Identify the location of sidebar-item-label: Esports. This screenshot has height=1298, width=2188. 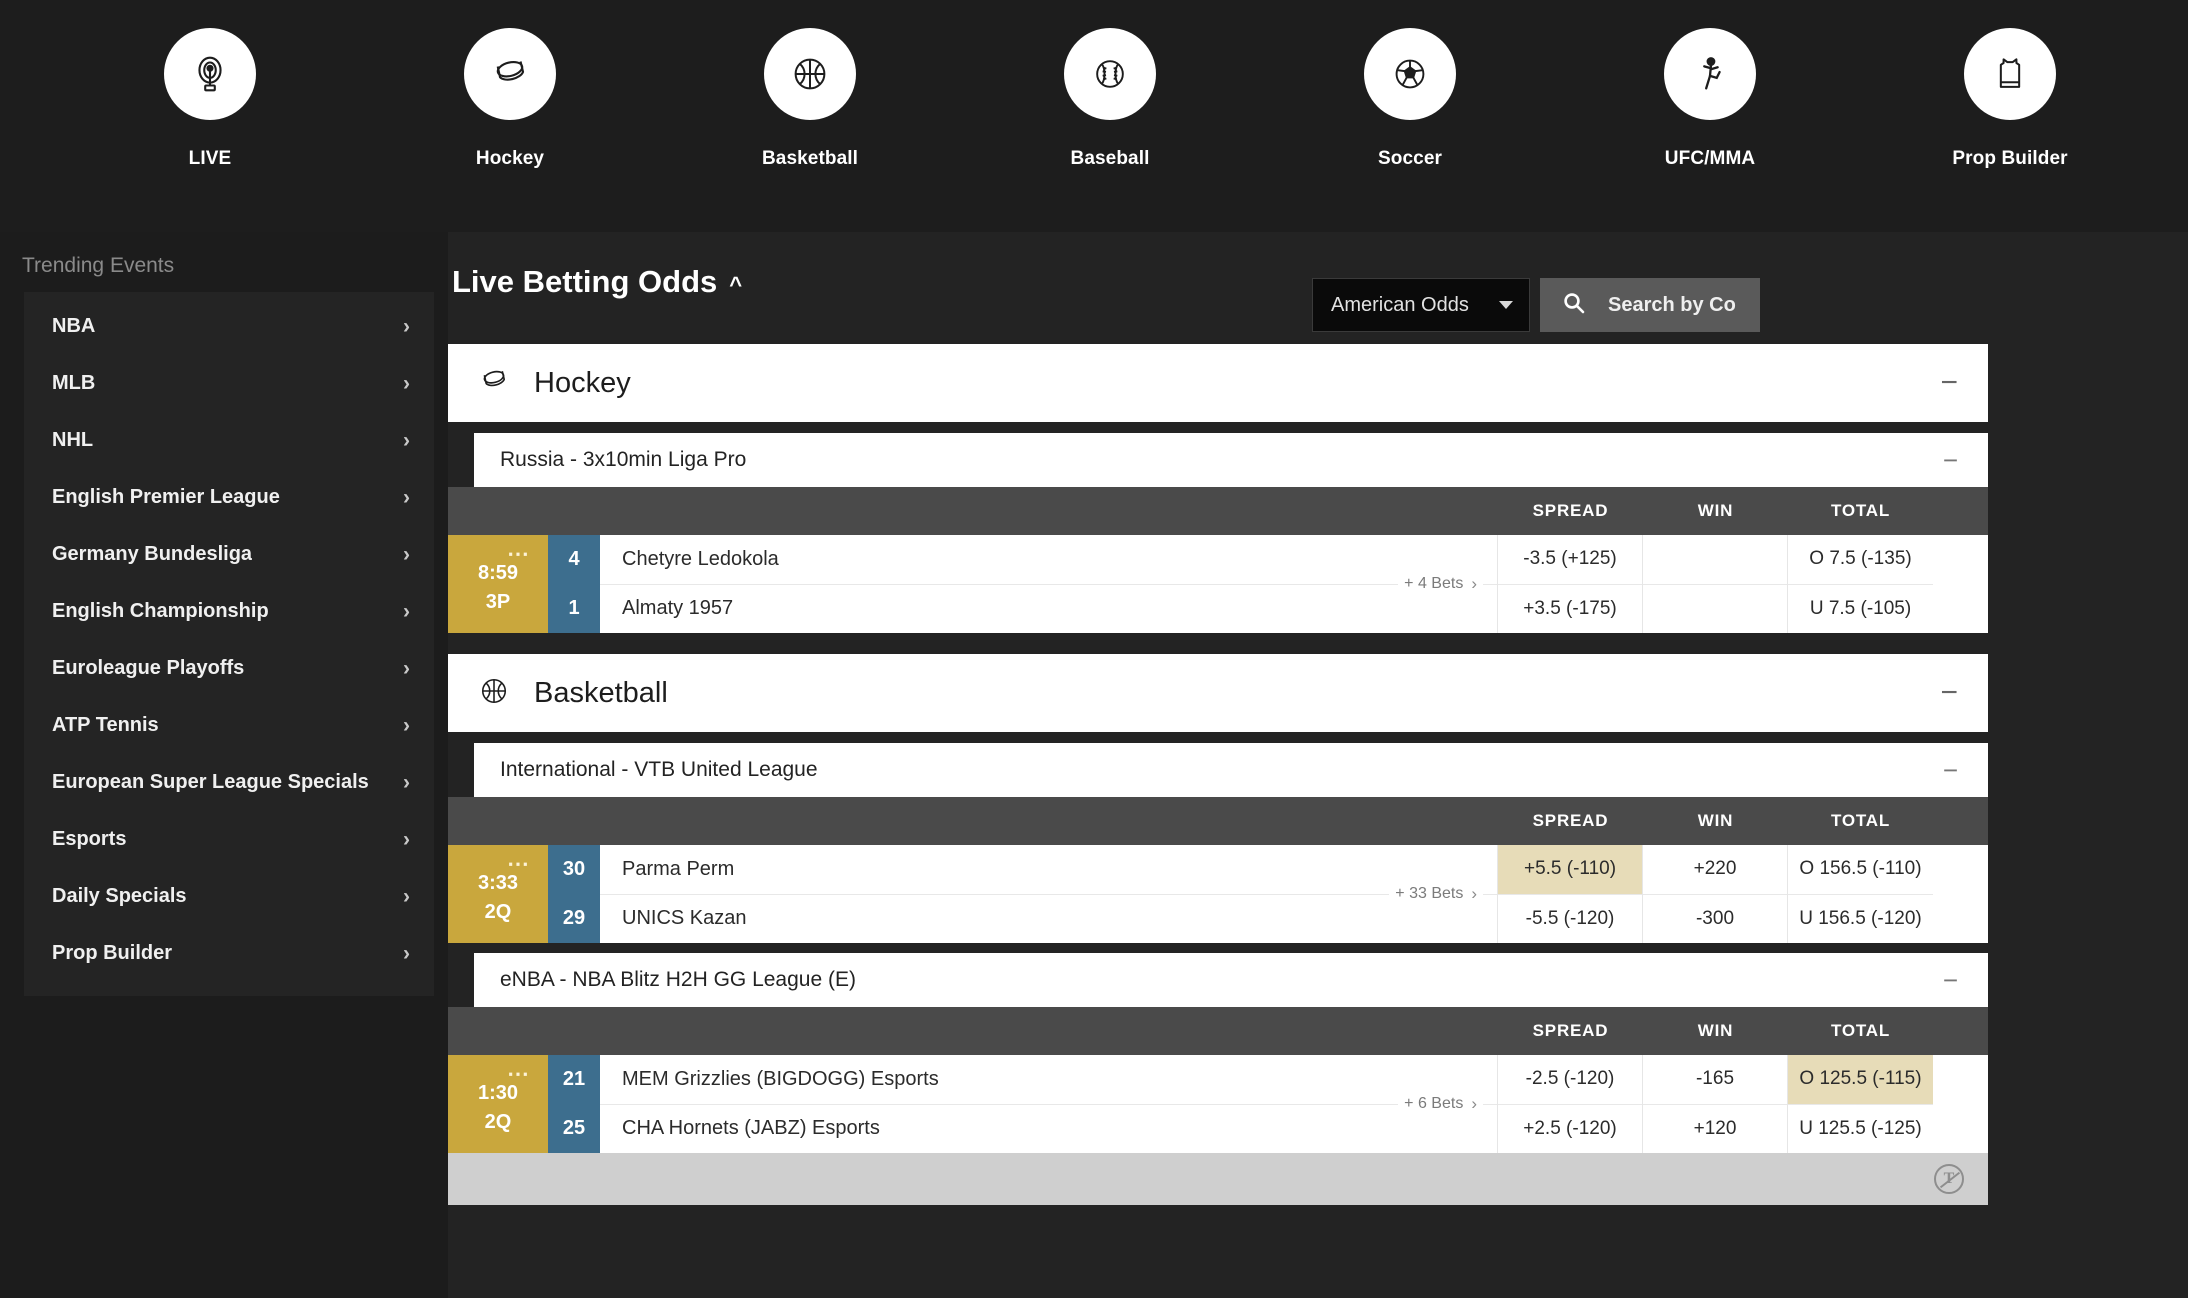
(89, 839).